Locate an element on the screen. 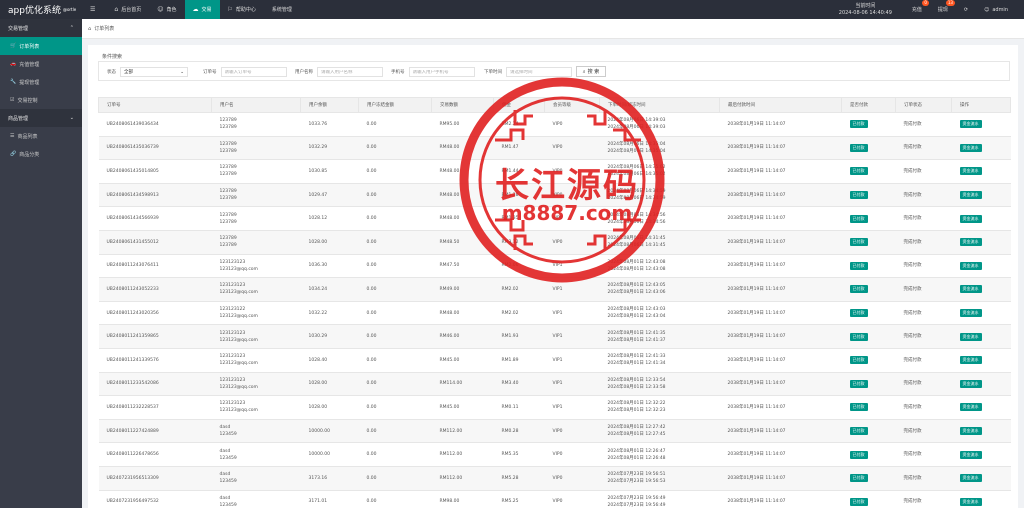  topnav-item-4: ⚐ 帮助中心 is located at coordinates (242, 9).